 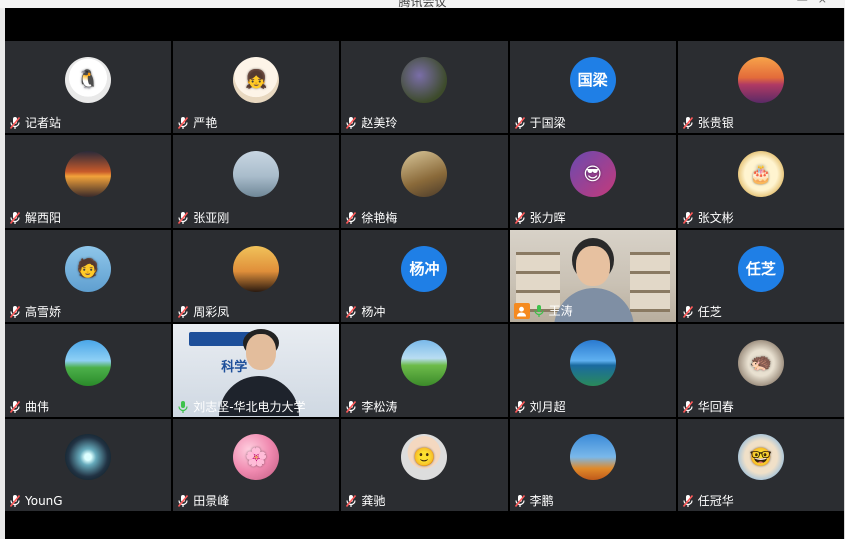 I want to click on avatar-galaxy-icon, so click(x=88, y=457).